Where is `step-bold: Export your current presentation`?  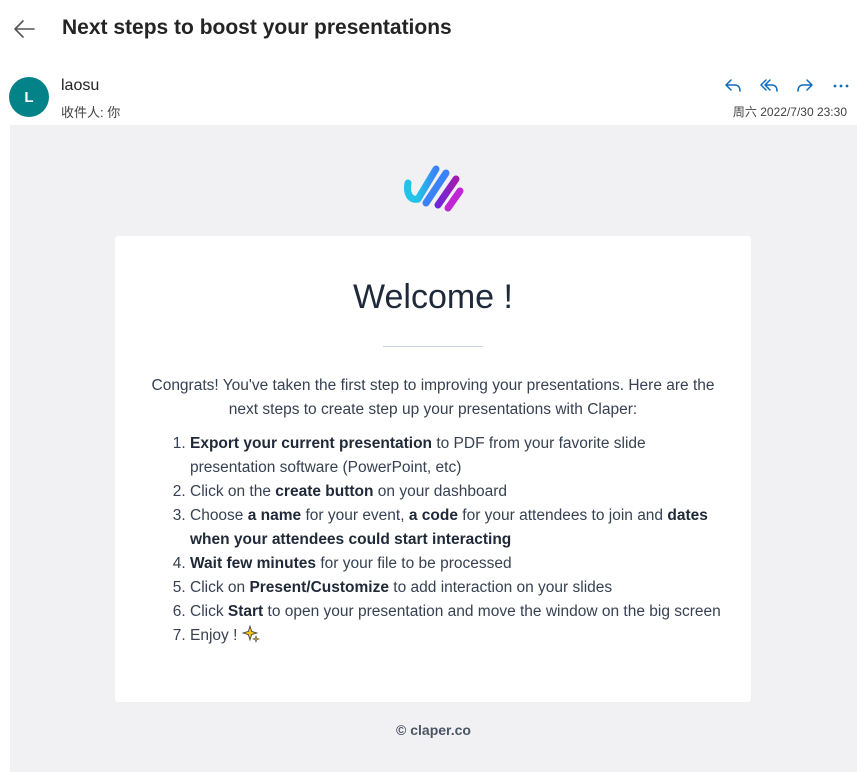
step-bold: Export your current presentation is located at coordinates (311, 443).